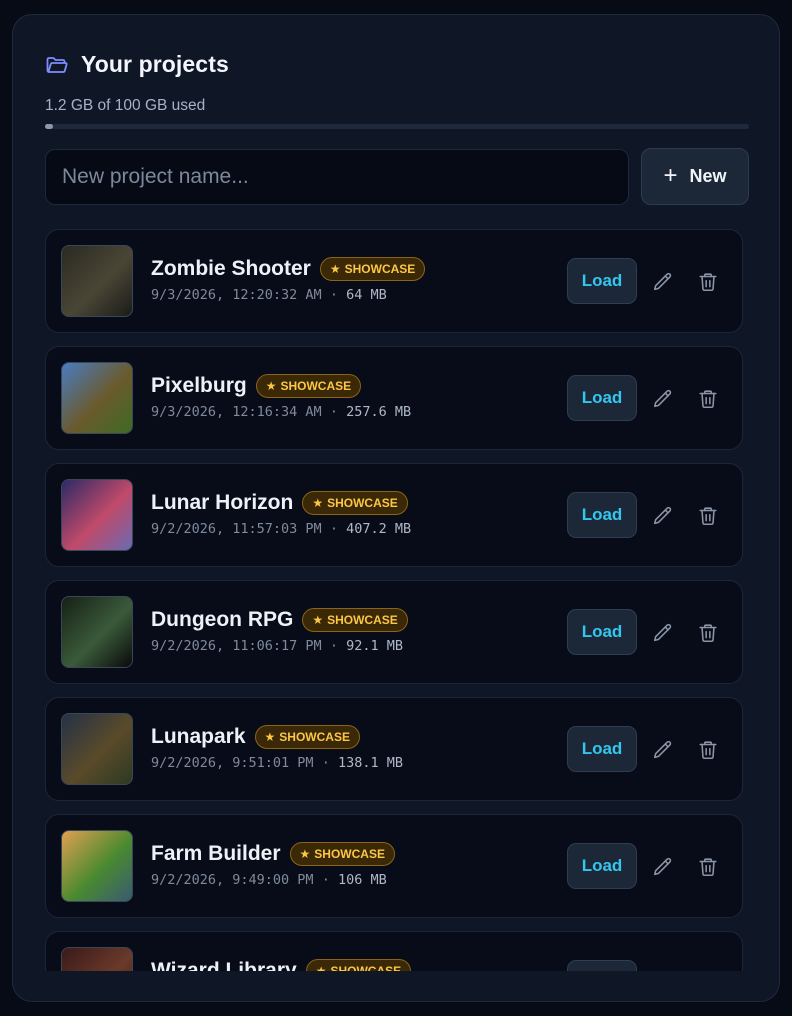 The width and height of the screenshot is (792, 1016). Describe the element at coordinates (222, 619) in the screenshot. I see `project-name: Dungeon RPG` at that location.